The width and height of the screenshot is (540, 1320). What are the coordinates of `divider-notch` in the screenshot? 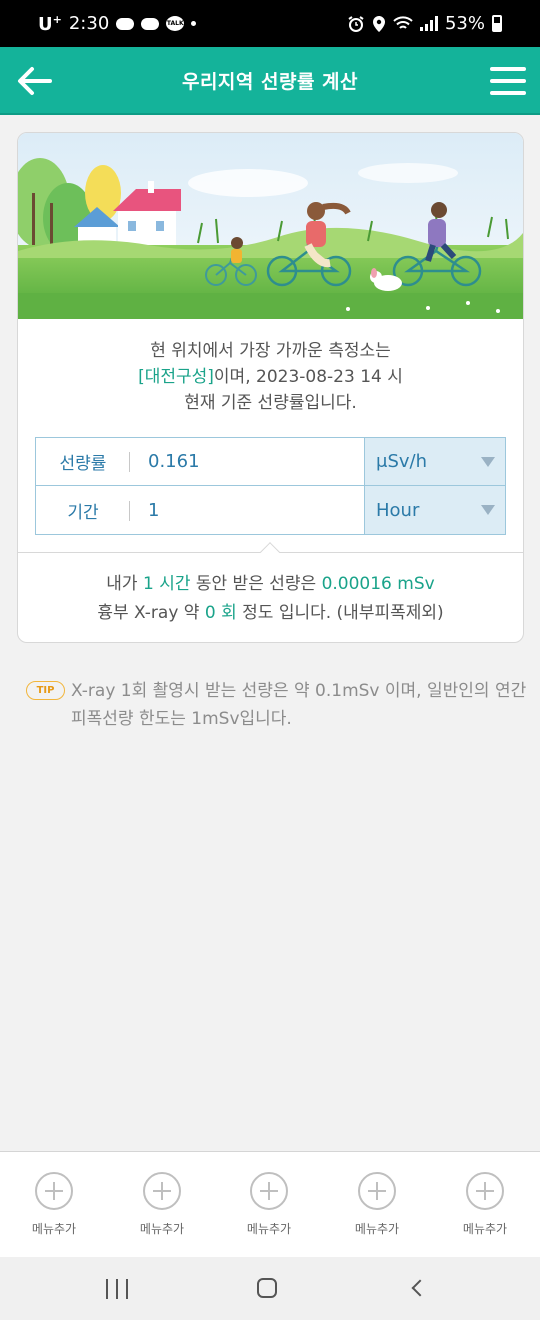 It's located at (270, 552).